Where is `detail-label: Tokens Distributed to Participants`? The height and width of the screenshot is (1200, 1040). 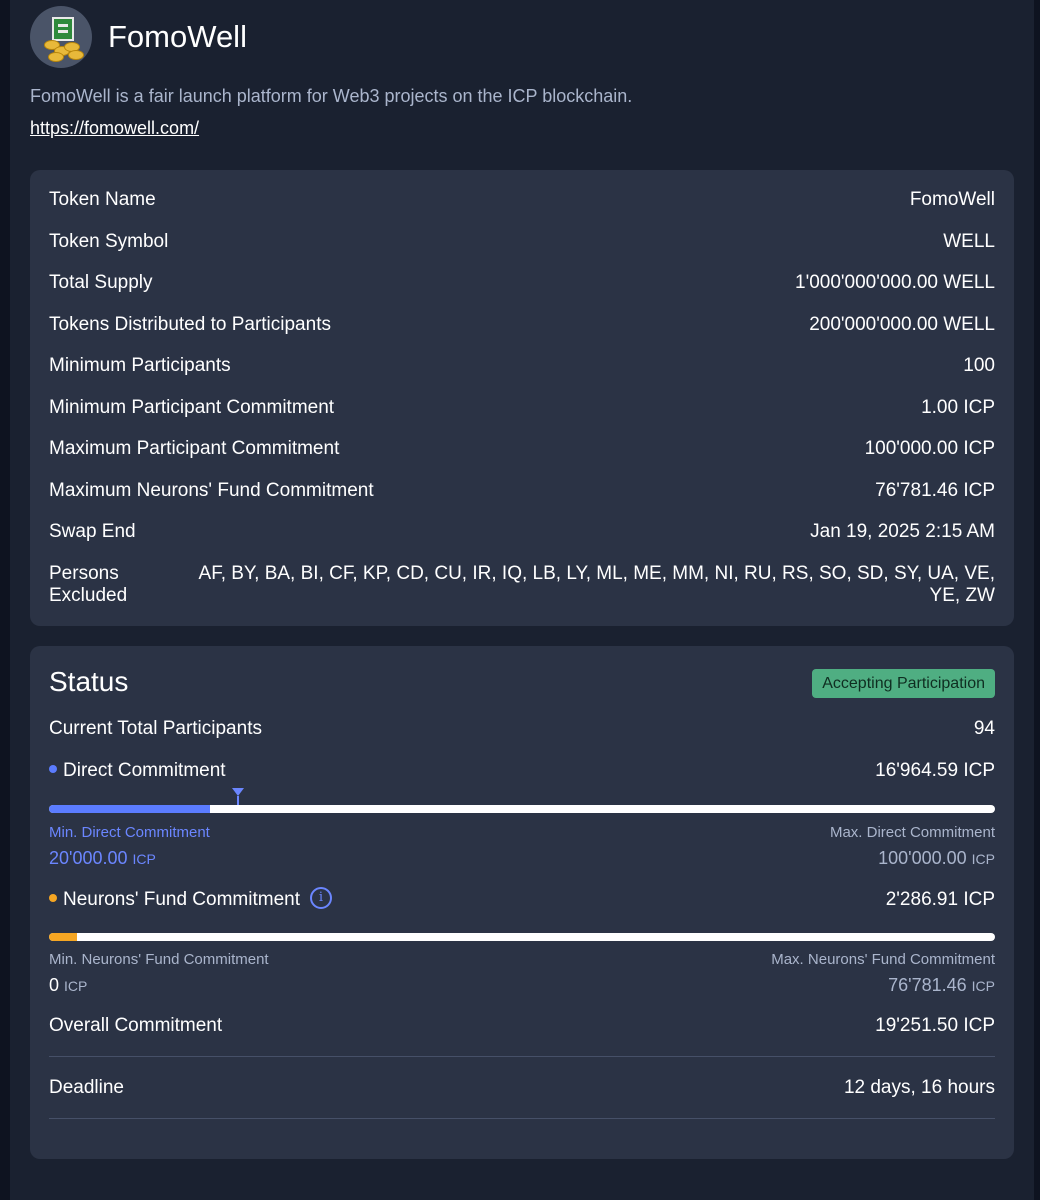 detail-label: Tokens Distributed to Participants is located at coordinates (190, 324).